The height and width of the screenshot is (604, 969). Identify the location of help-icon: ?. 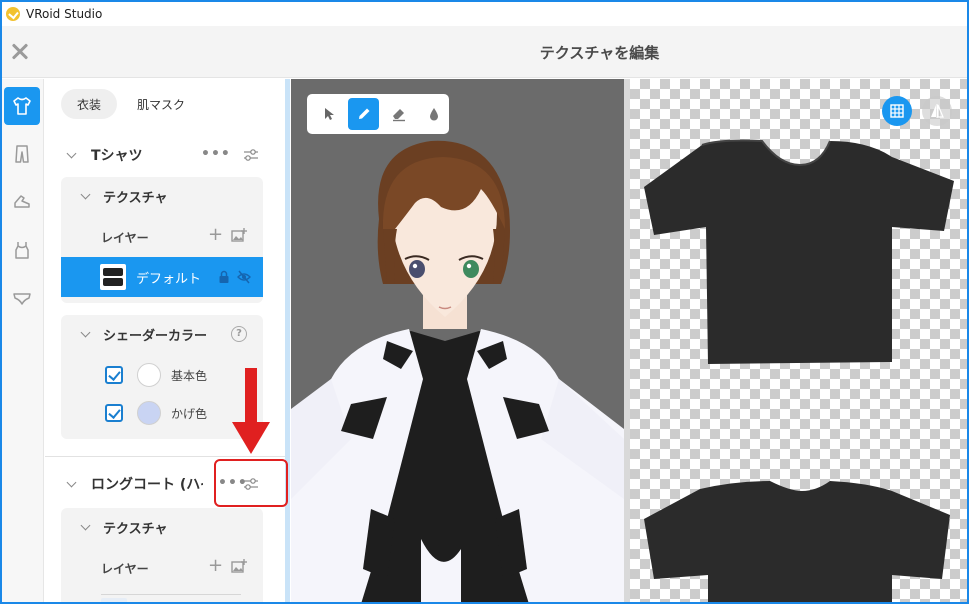
(239, 334).